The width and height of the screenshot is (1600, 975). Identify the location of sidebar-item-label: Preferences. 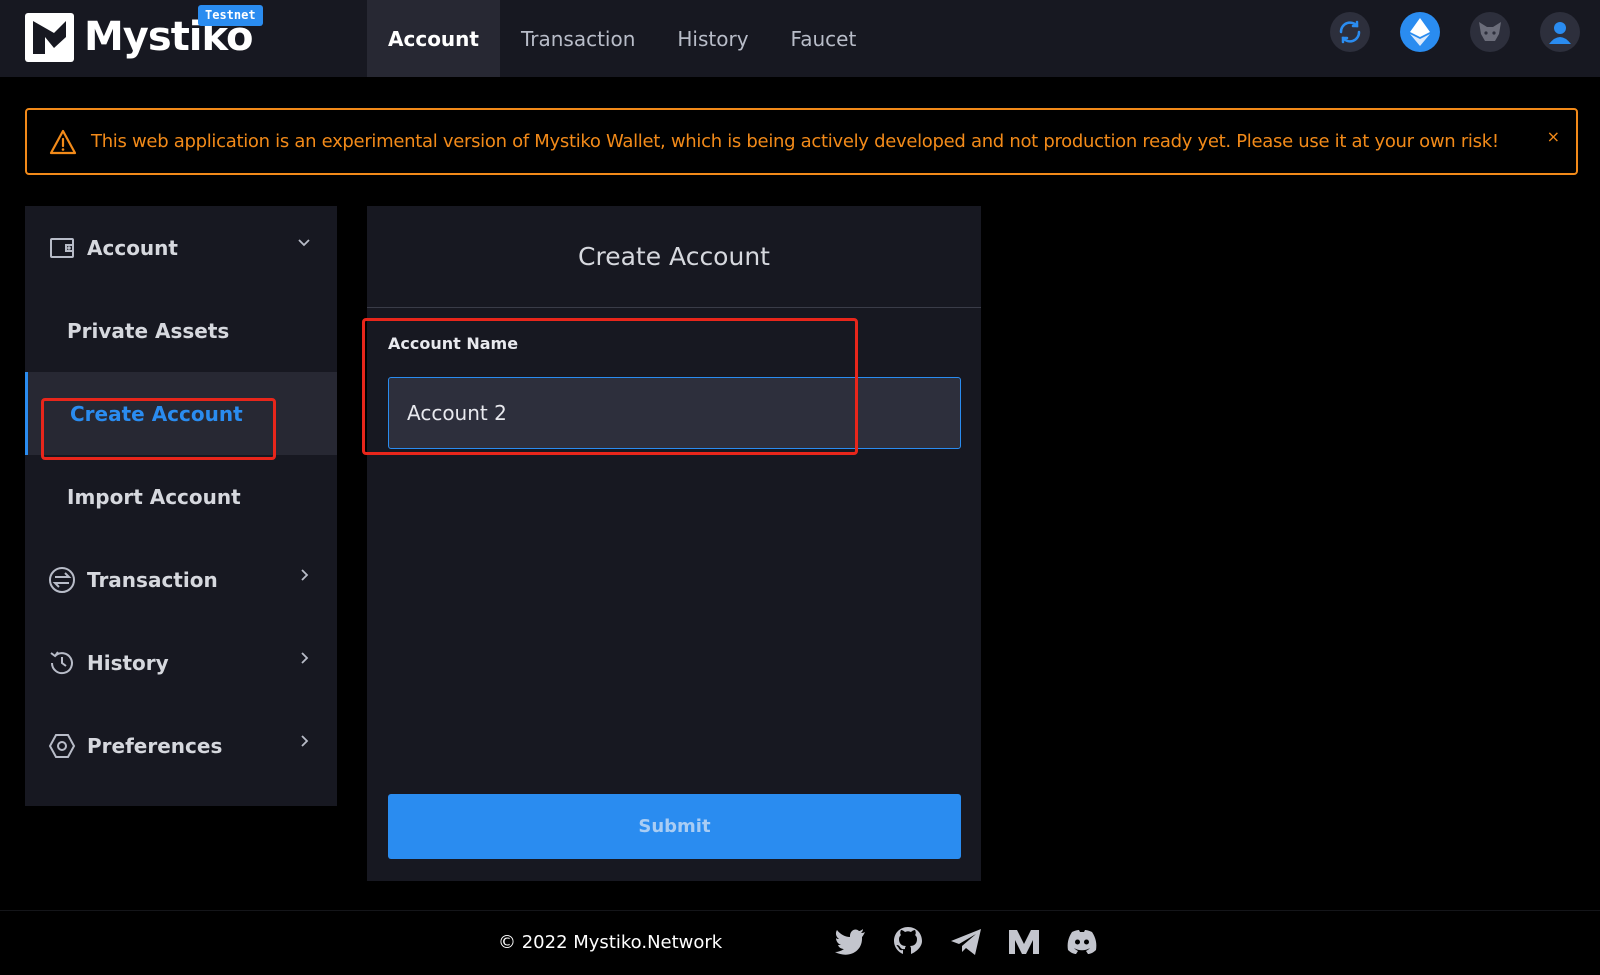
(155, 745).